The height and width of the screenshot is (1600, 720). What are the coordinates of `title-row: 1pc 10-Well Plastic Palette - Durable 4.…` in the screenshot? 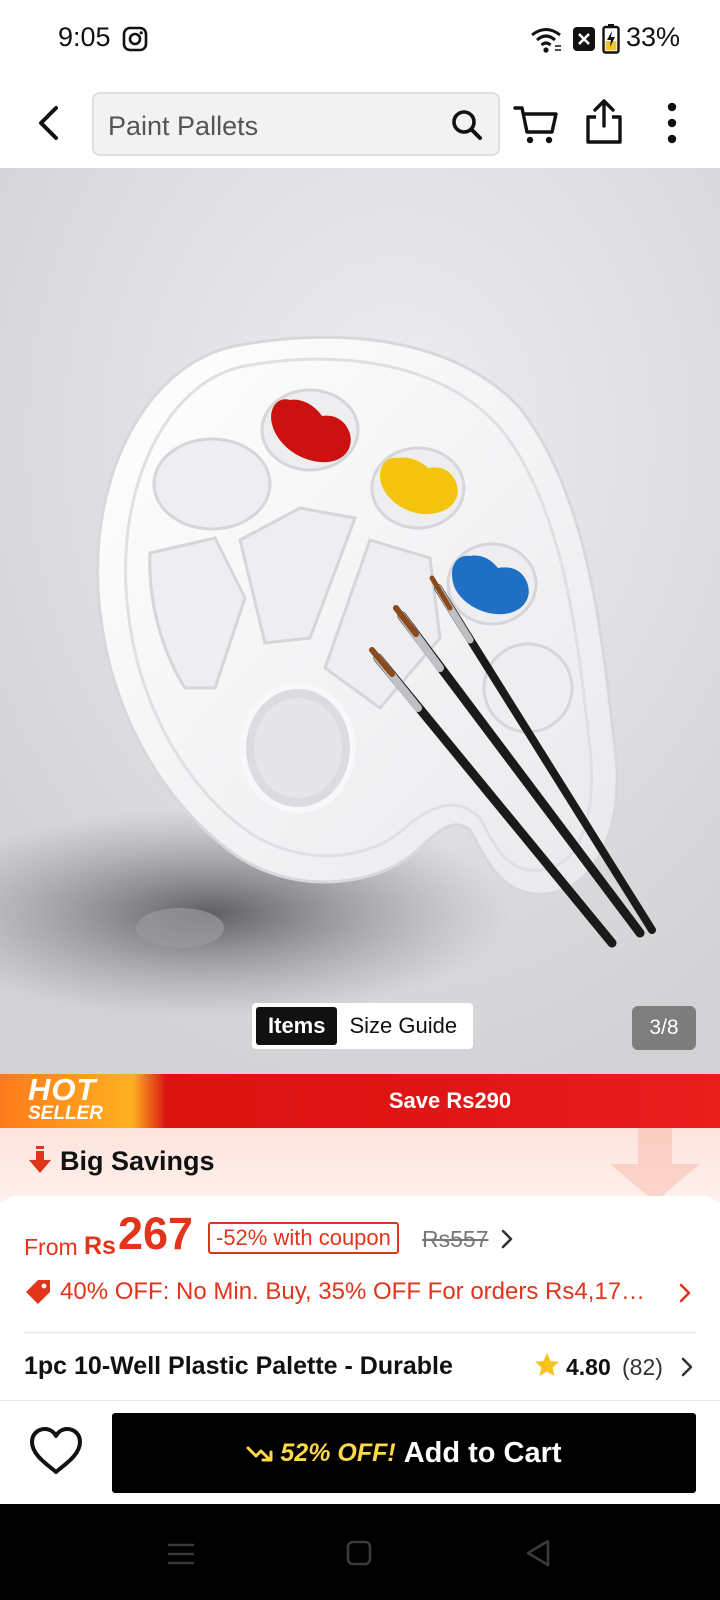 It's located at (360, 1366).